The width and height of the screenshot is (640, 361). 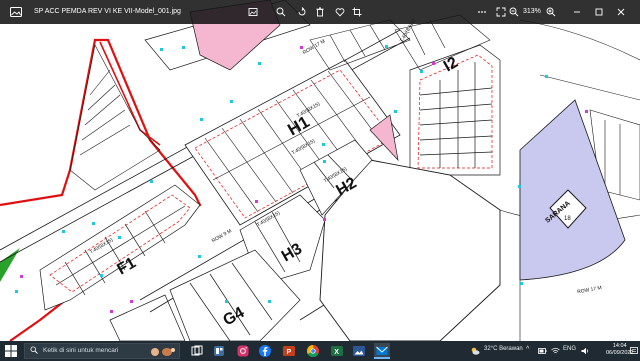 I want to click on photos-icon, so click(x=359, y=351).